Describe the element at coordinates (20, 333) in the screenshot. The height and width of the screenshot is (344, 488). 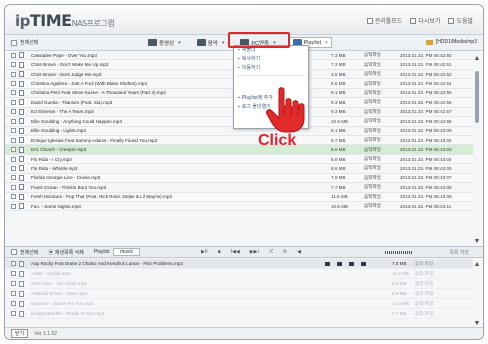
I see `close-button: 닫기` at that location.